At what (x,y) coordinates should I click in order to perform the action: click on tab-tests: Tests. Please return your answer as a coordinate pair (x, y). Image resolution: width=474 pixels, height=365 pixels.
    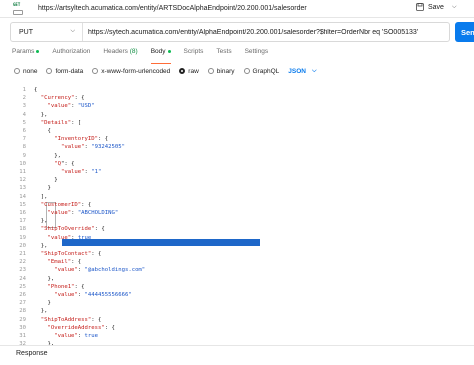
    Looking at the image, I should click on (223, 54).